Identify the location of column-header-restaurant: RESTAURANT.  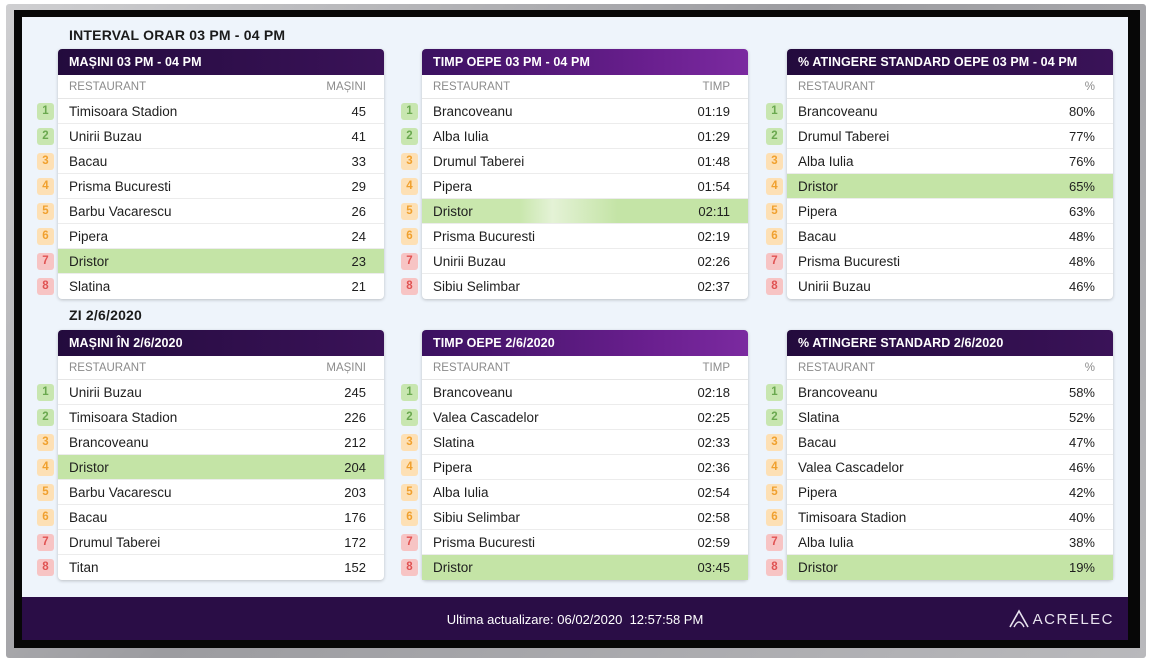
(472, 87).